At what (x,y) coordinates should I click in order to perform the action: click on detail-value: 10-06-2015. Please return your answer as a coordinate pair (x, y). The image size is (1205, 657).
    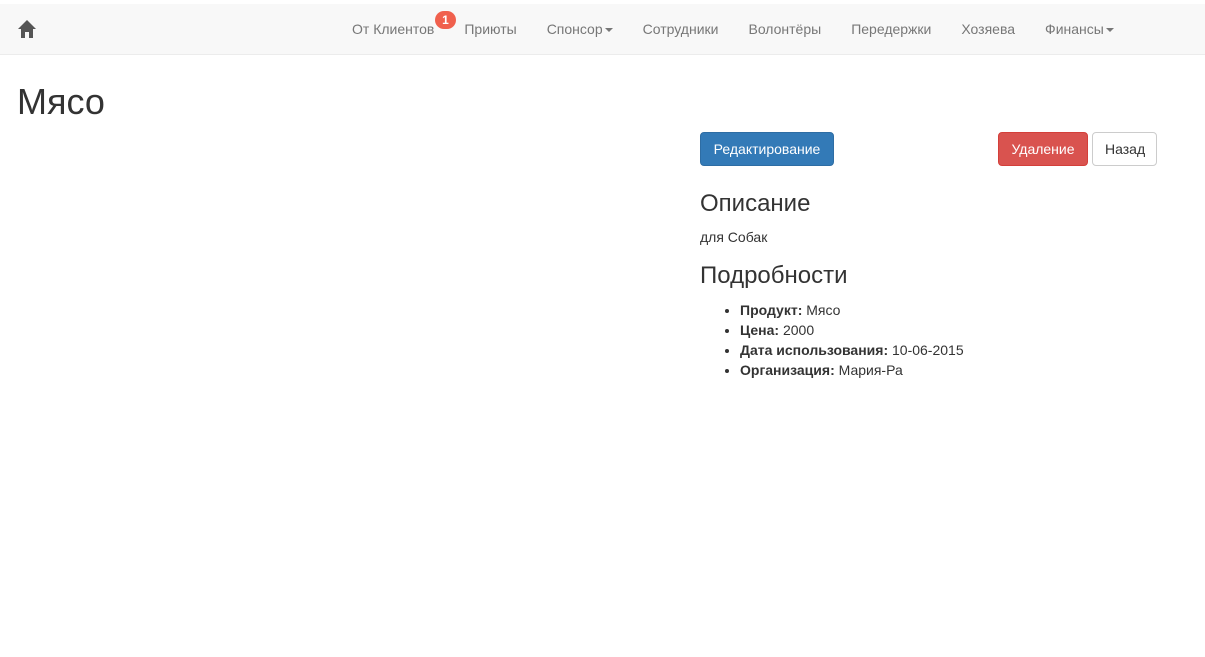
    Looking at the image, I should click on (928, 350).